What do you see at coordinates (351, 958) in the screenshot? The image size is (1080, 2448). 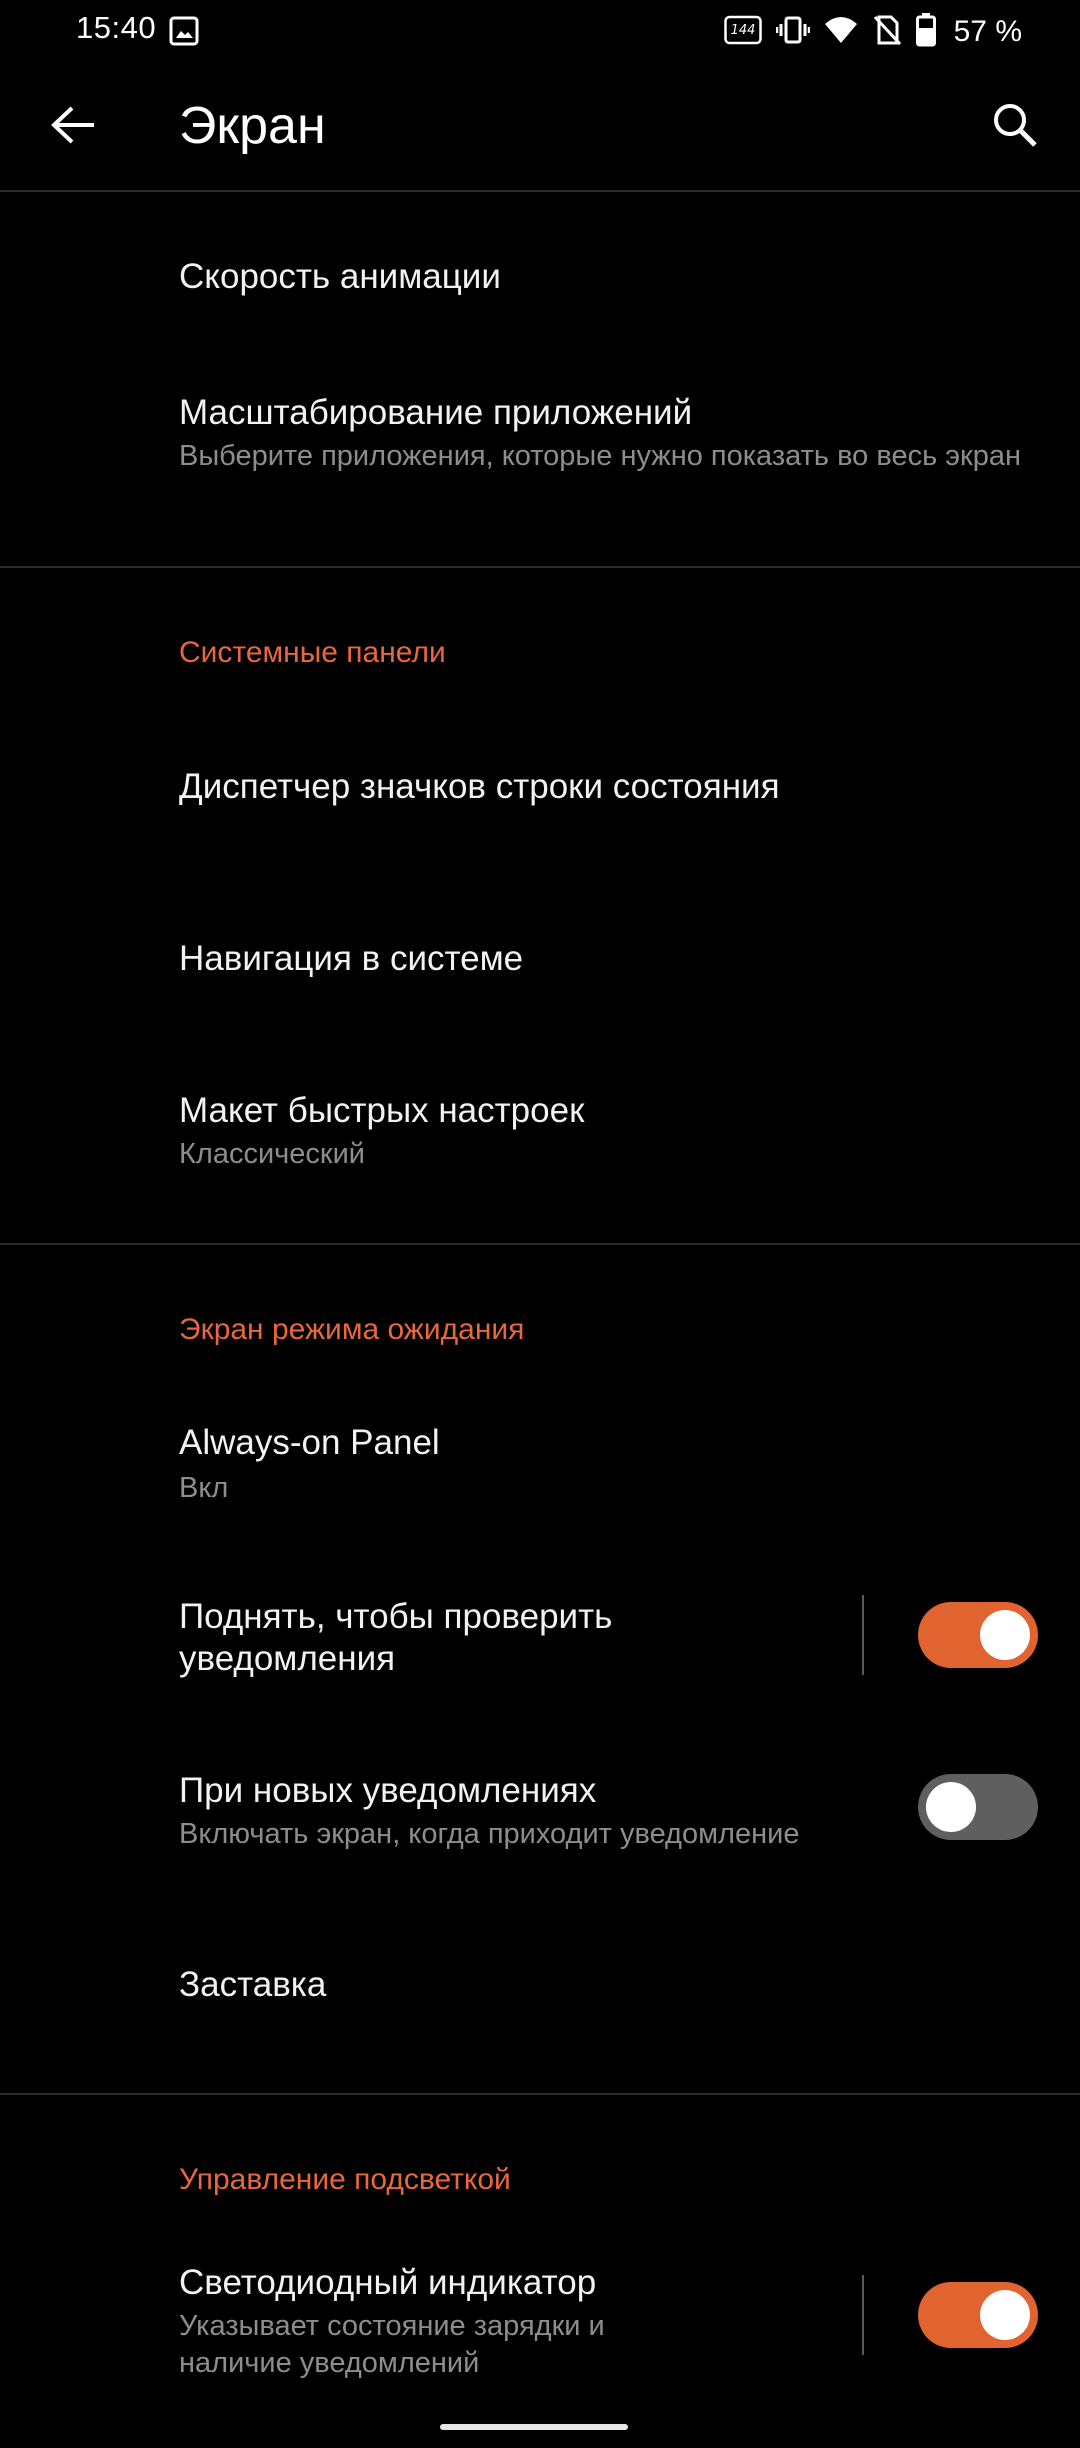 I see `setting-title: Навигация в системе` at bounding box center [351, 958].